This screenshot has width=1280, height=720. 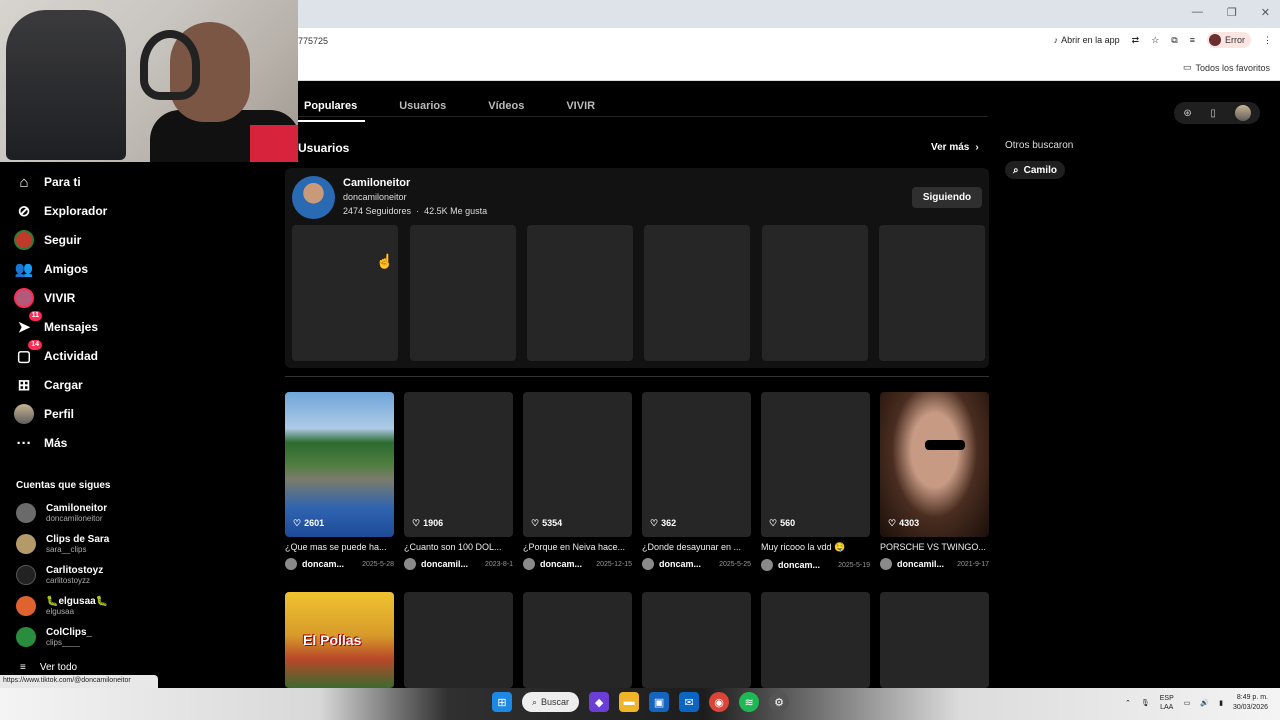 What do you see at coordinates (1128, 703) in the screenshot?
I see `chevron-up-icon: ⌃` at bounding box center [1128, 703].